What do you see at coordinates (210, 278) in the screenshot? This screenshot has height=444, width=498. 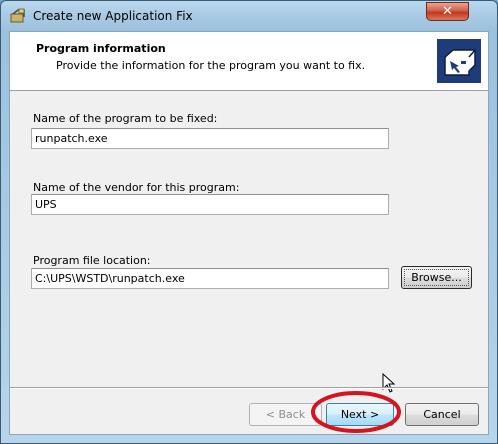 I see `file-location-input: C:\UPS\WSTD\runpatch.exe` at bounding box center [210, 278].